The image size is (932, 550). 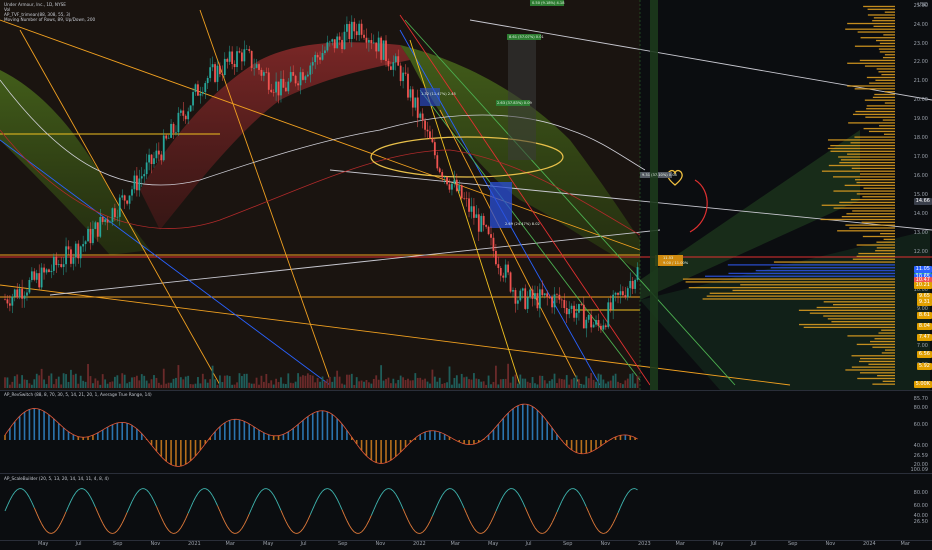 What do you see at coordinates (920, 506) in the screenshot?
I see `ind2-axis-label: 60.00` at bounding box center [920, 506].